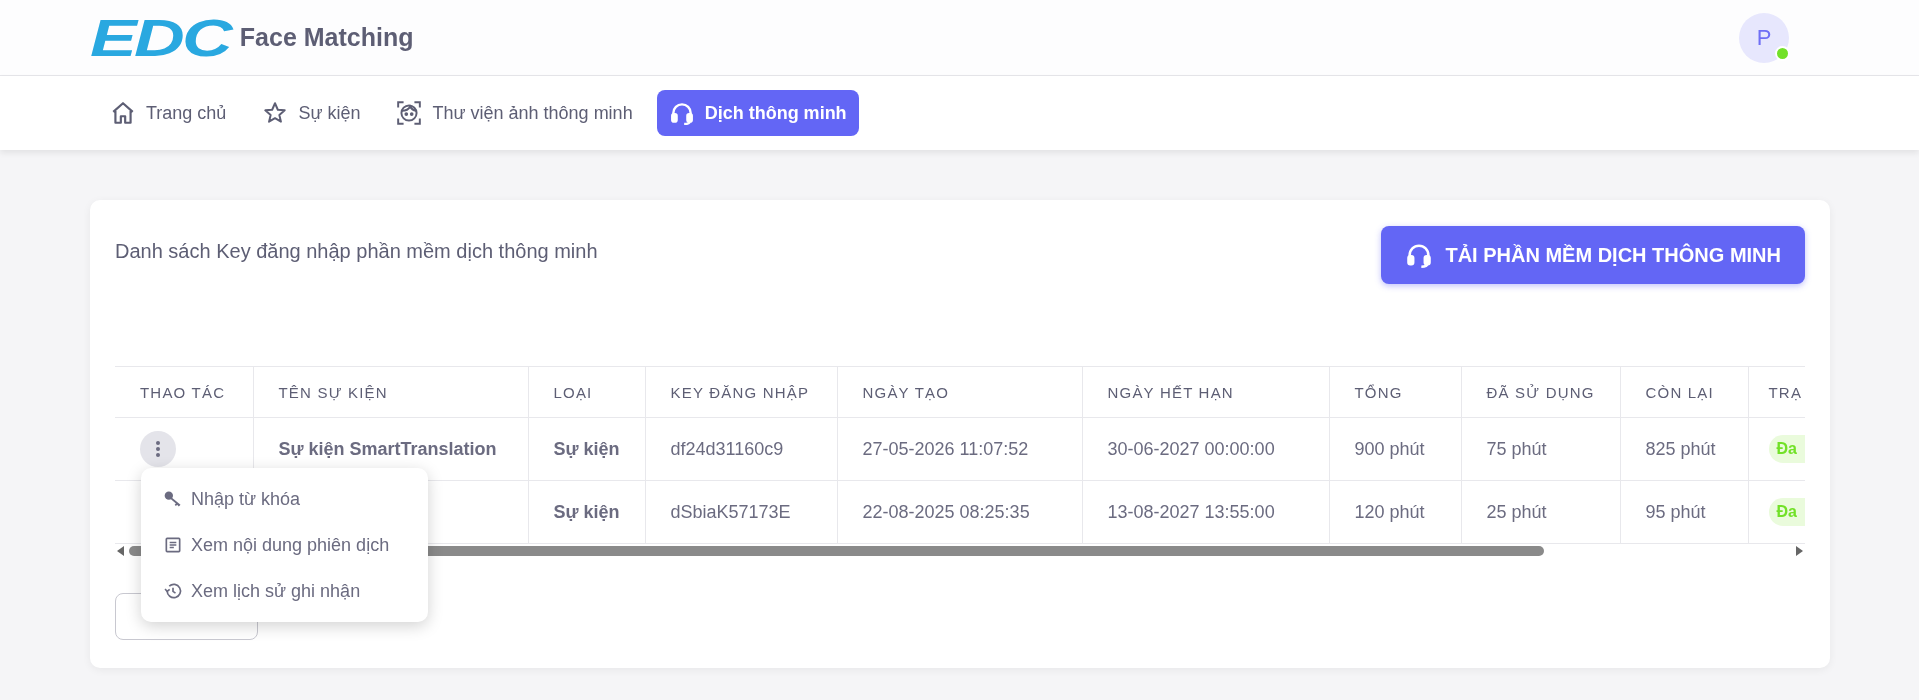  Describe the element at coordinates (1516, 448) in the screenshot. I see `table-cell: 75 phút` at that location.